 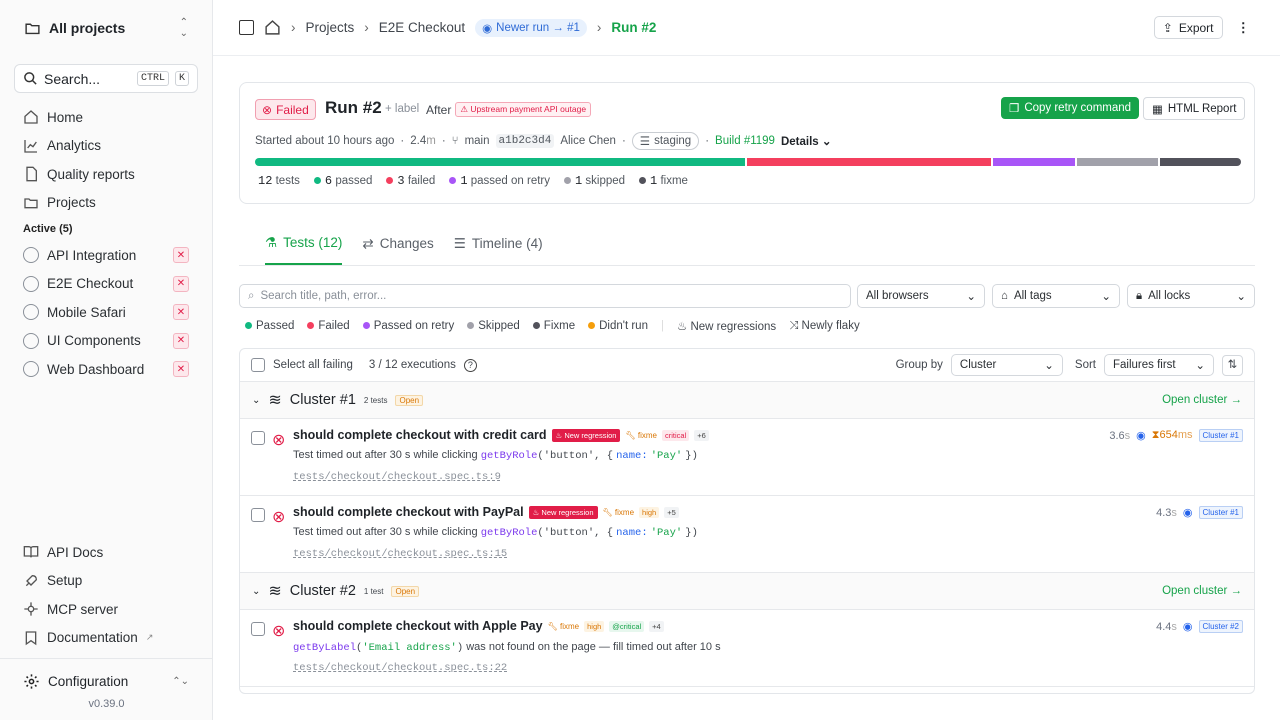 What do you see at coordinates (246, 27) in the screenshot?
I see `sidebar-toggle-icon` at bounding box center [246, 27].